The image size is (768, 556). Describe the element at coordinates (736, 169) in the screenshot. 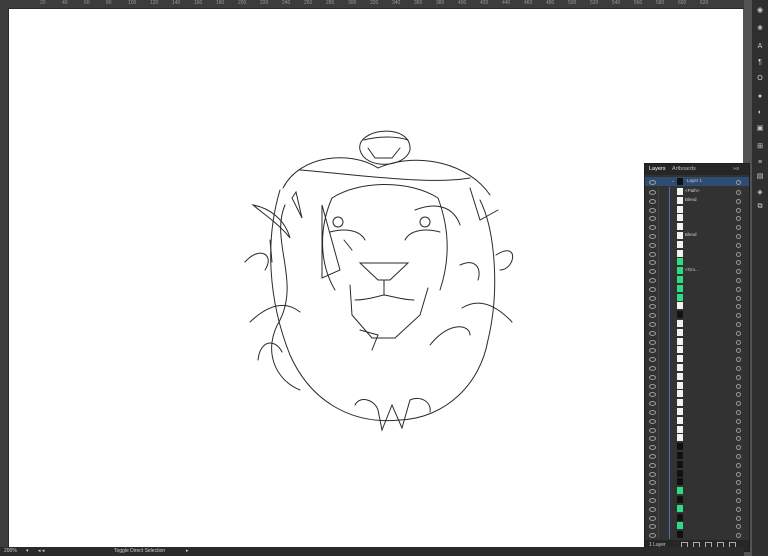

I see `panel-menu-icon: »≡` at that location.